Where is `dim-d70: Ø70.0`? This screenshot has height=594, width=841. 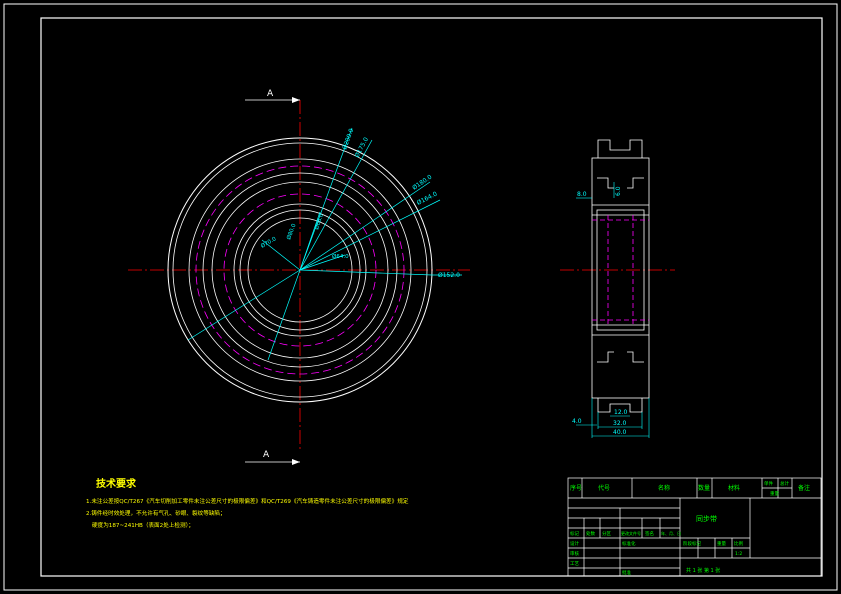
dim-d70: Ø70.0 is located at coordinates (269, 242).